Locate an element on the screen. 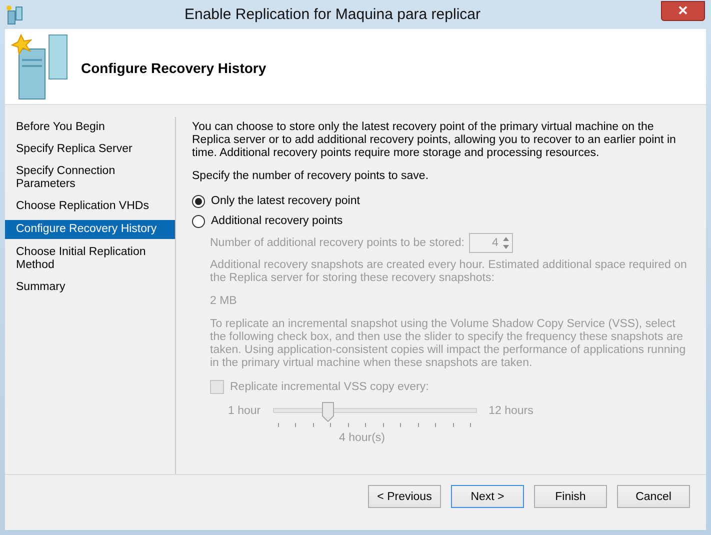 This screenshot has height=535, width=711. slider-min-label: 1 hour is located at coordinates (244, 411).